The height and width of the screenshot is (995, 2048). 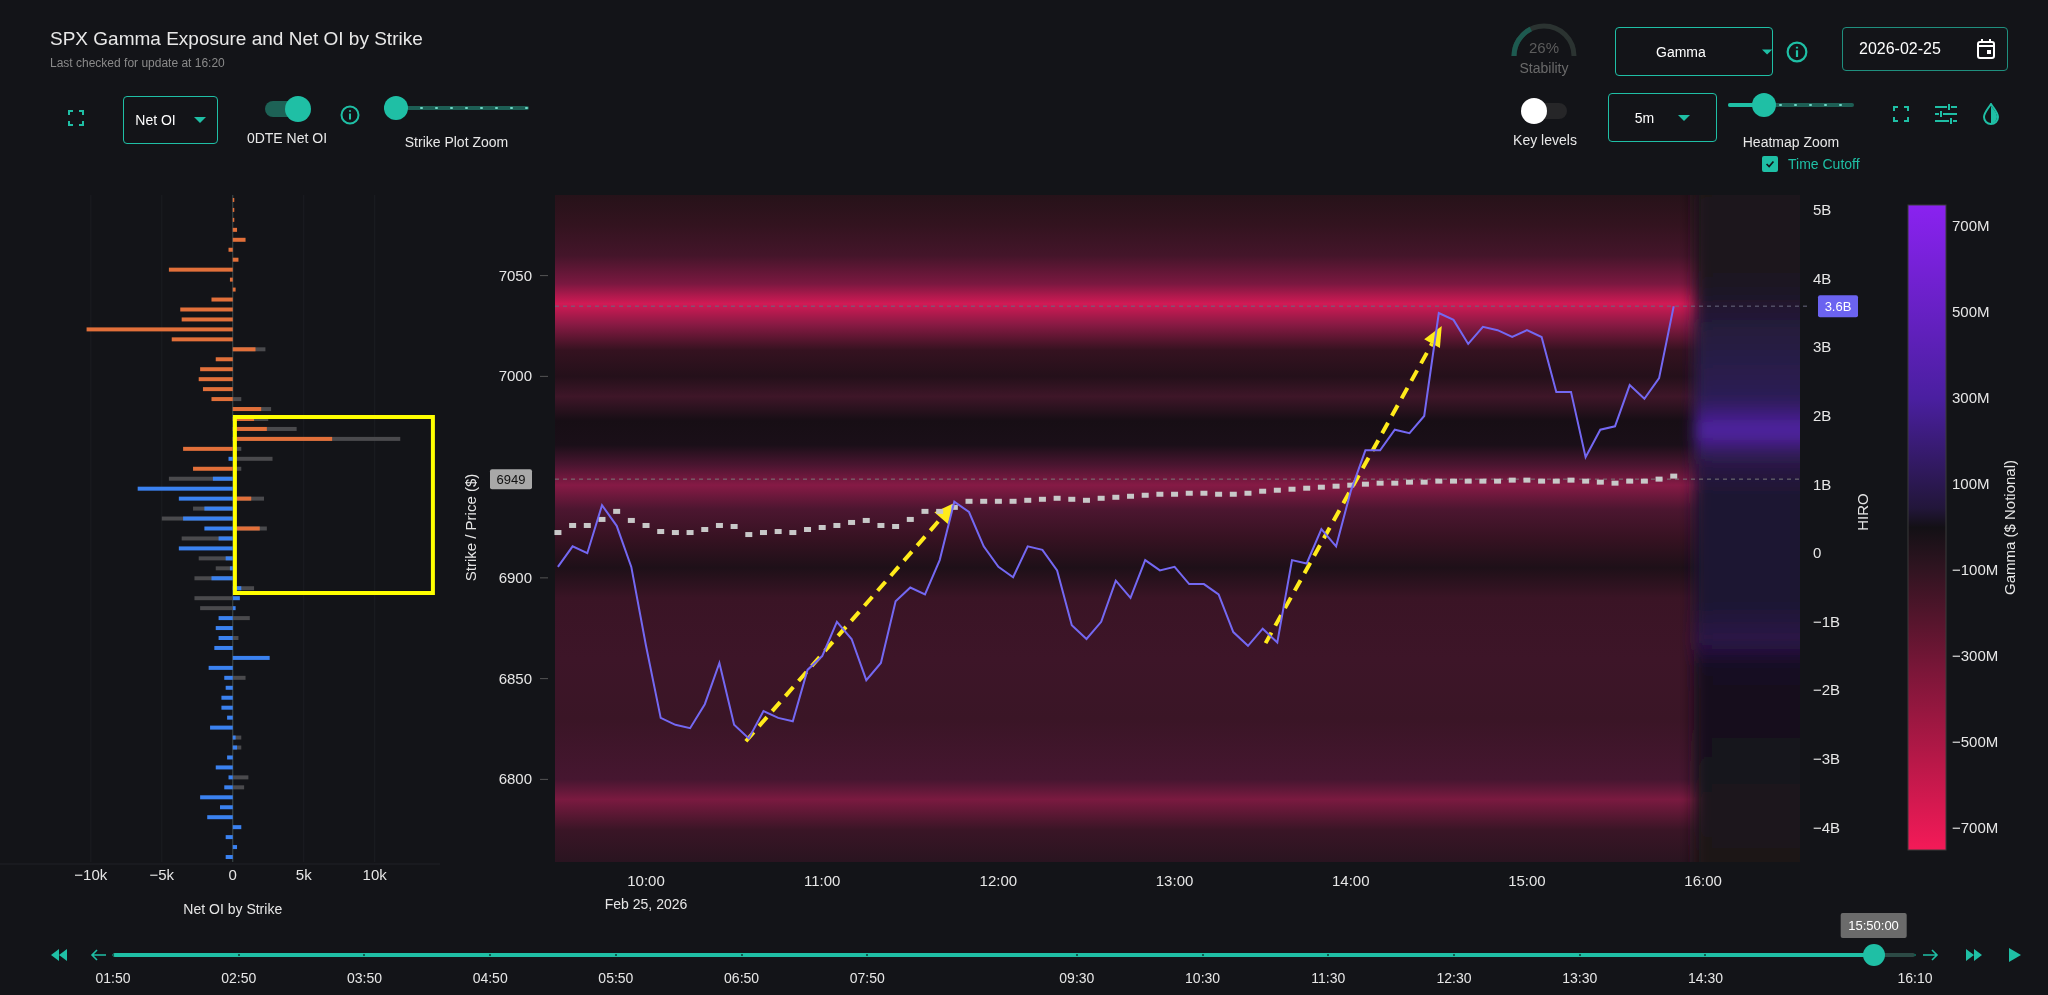 I want to click on axis-label: 4B, so click(x=1822, y=278).